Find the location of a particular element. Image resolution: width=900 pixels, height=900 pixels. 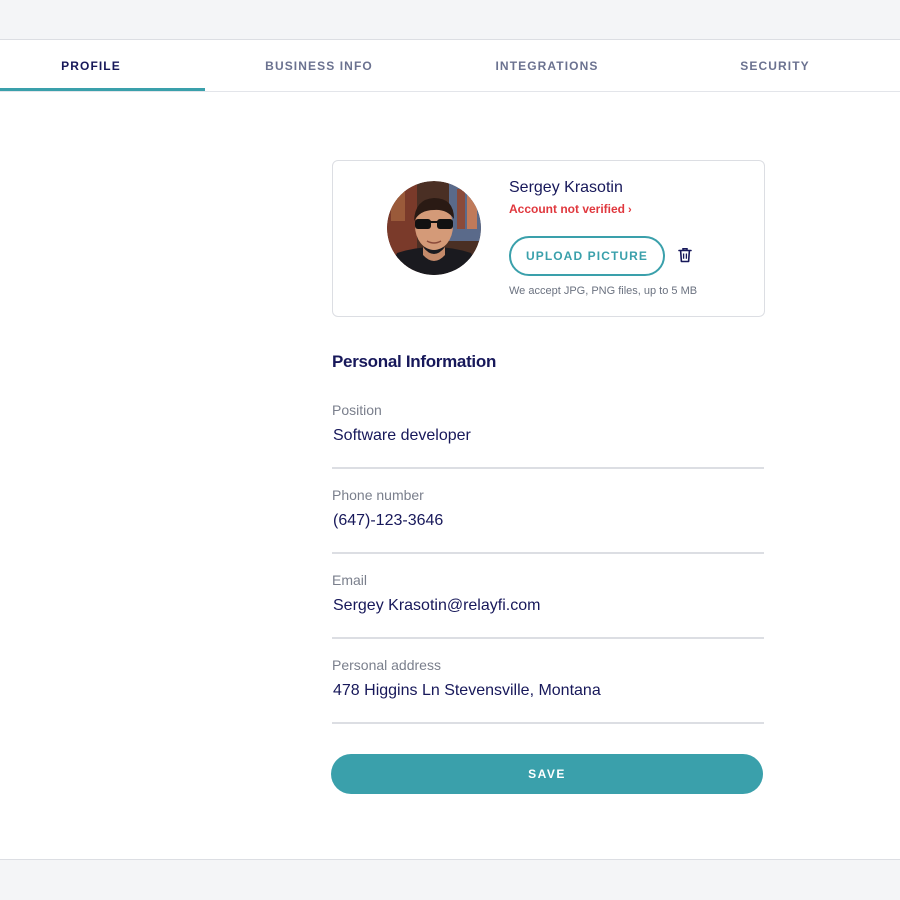

upload-picture-button: UPLOAD PICTURE is located at coordinates (587, 256).